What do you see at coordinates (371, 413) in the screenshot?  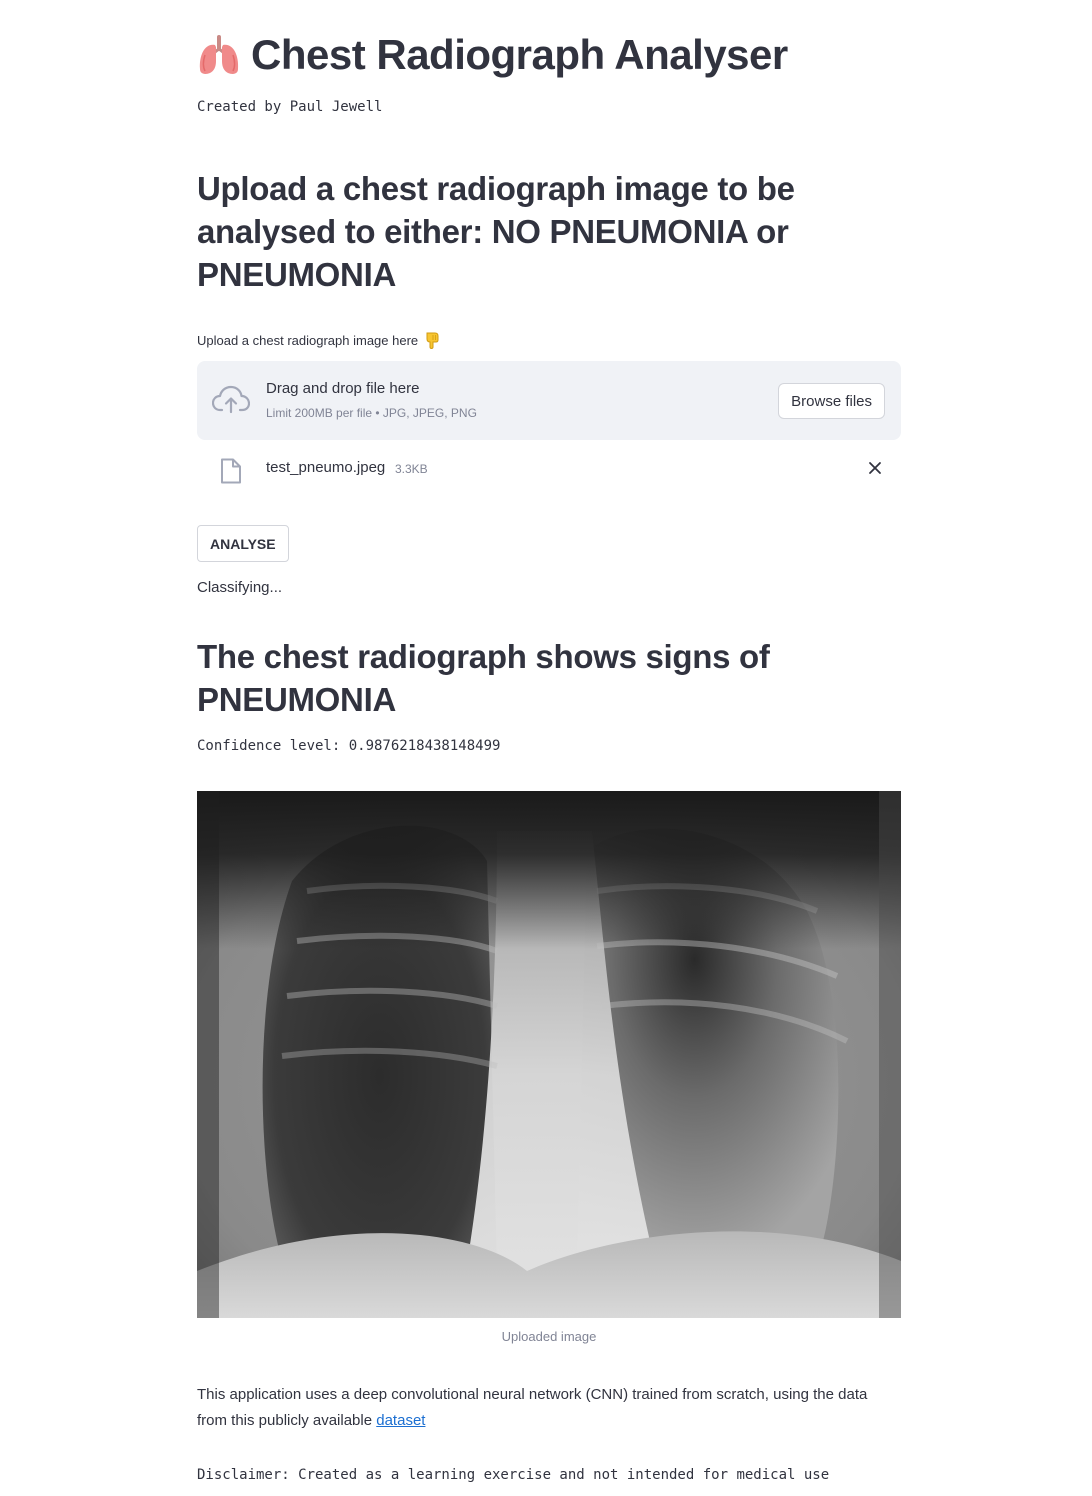 I see `dropzone-limit: Limit 200MB per file • JPG, JPEG, PNG` at bounding box center [371, 413].